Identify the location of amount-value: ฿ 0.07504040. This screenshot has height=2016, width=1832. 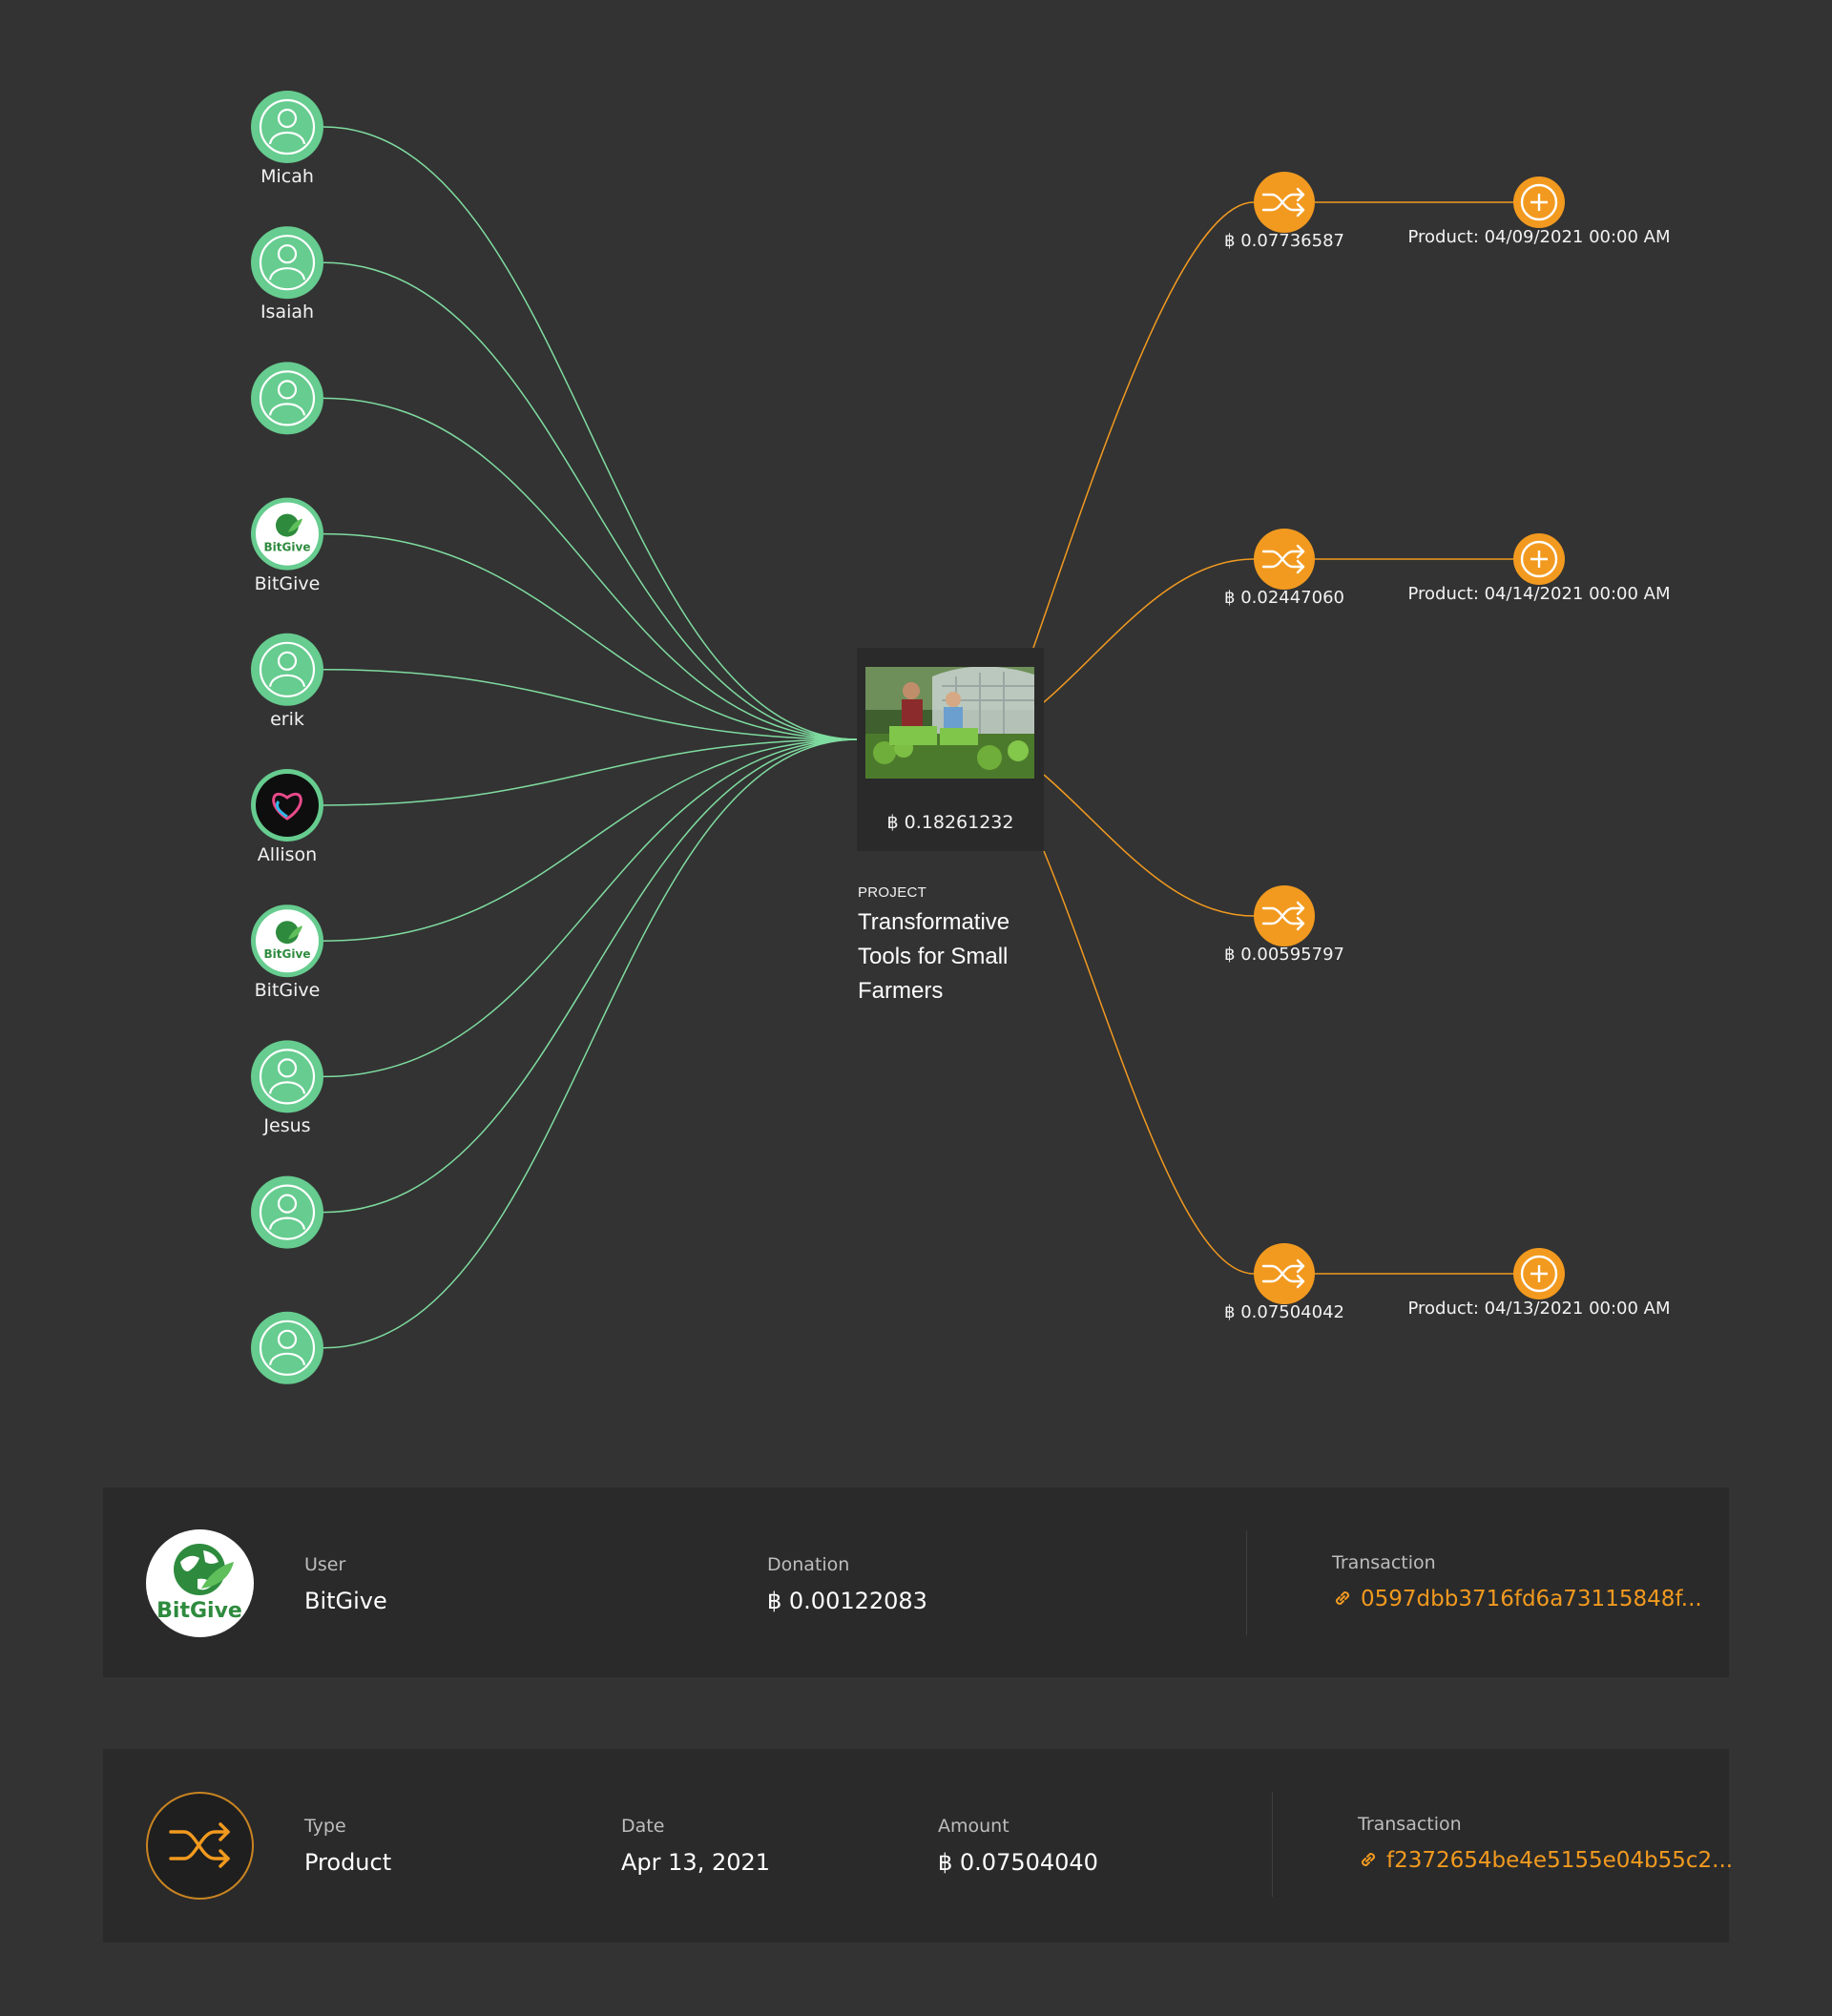
(1018, 1862).